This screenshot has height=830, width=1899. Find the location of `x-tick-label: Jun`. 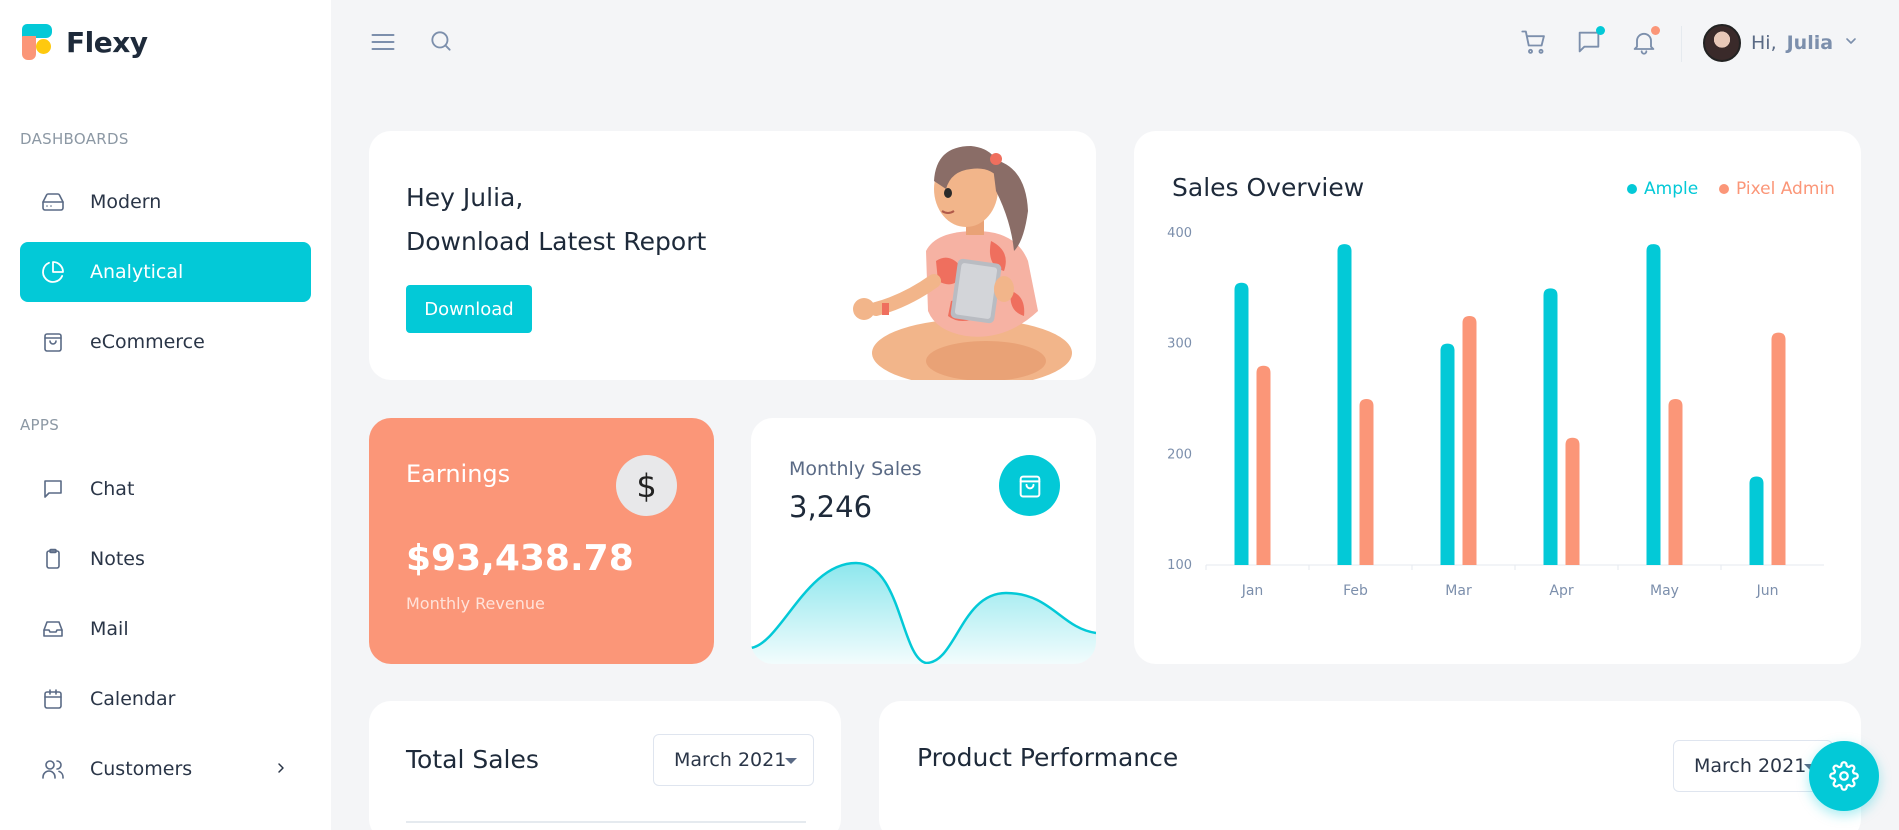

x-tick-label: Jun is located at coordinates (1767, 591).